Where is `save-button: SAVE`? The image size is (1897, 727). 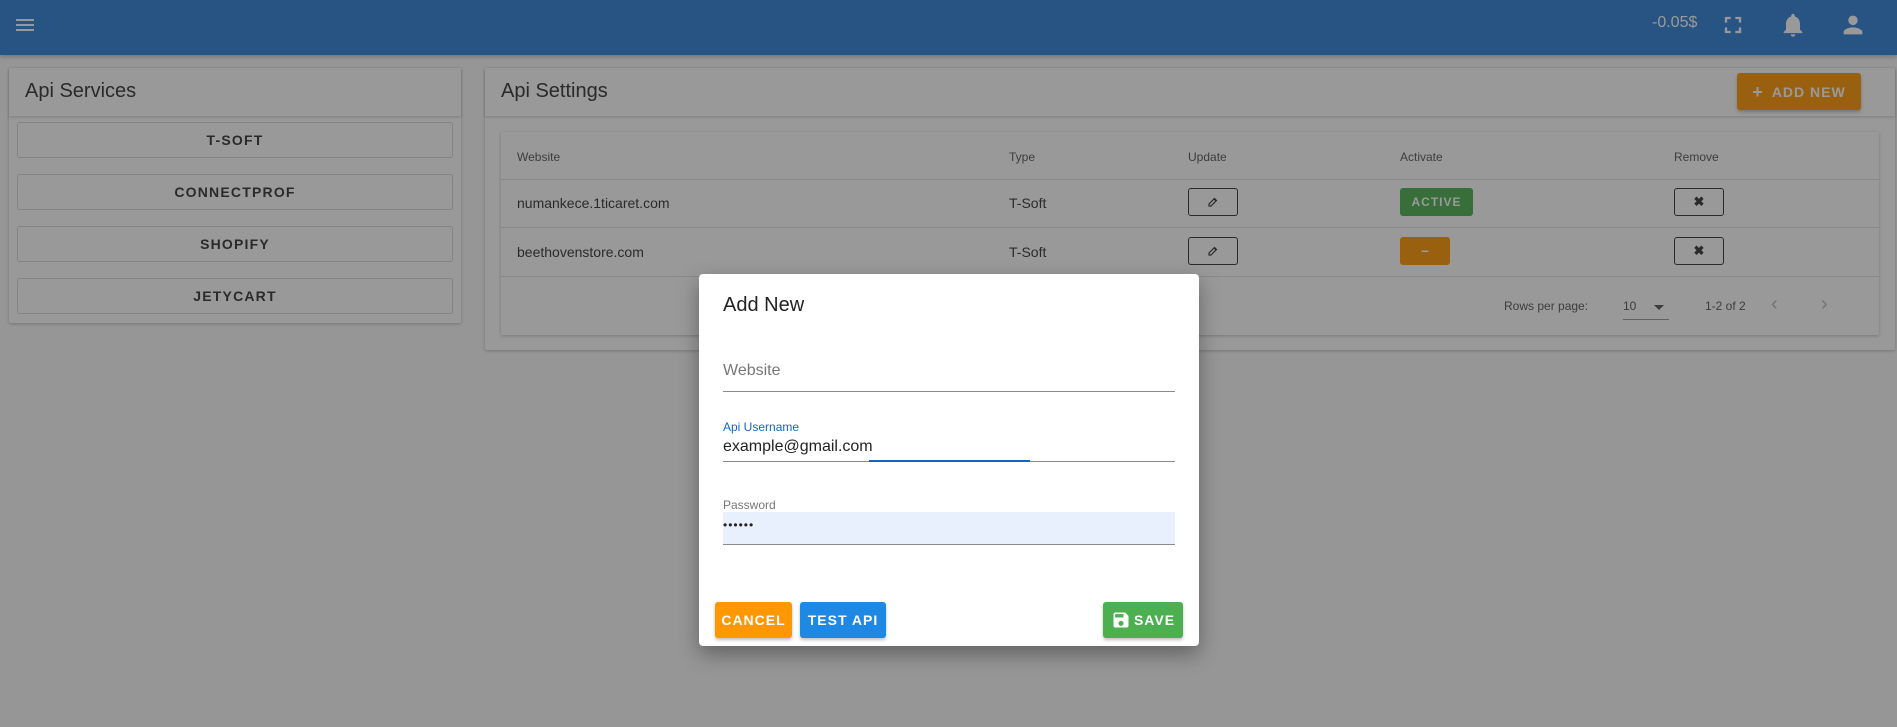 save-button: SAVE is located at coordinates (1143, 620).